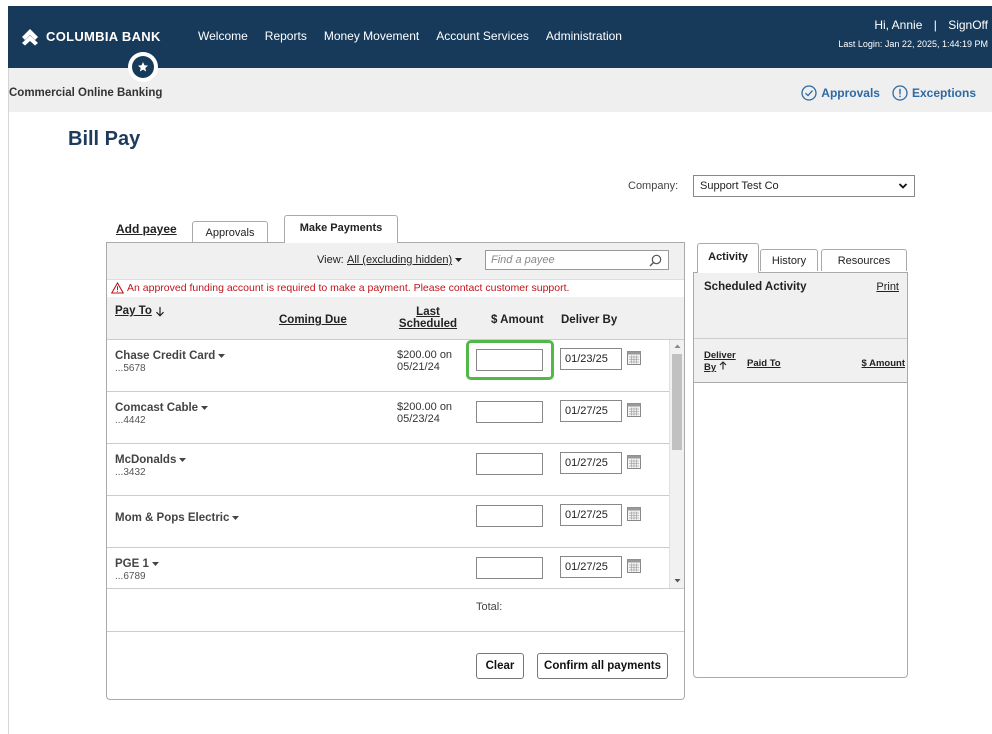 The height and width of the screenshot is (734, 992). Describe the element at coordinates (903, 186) in the screenshot. I see `chevron-down-icon` at that location.